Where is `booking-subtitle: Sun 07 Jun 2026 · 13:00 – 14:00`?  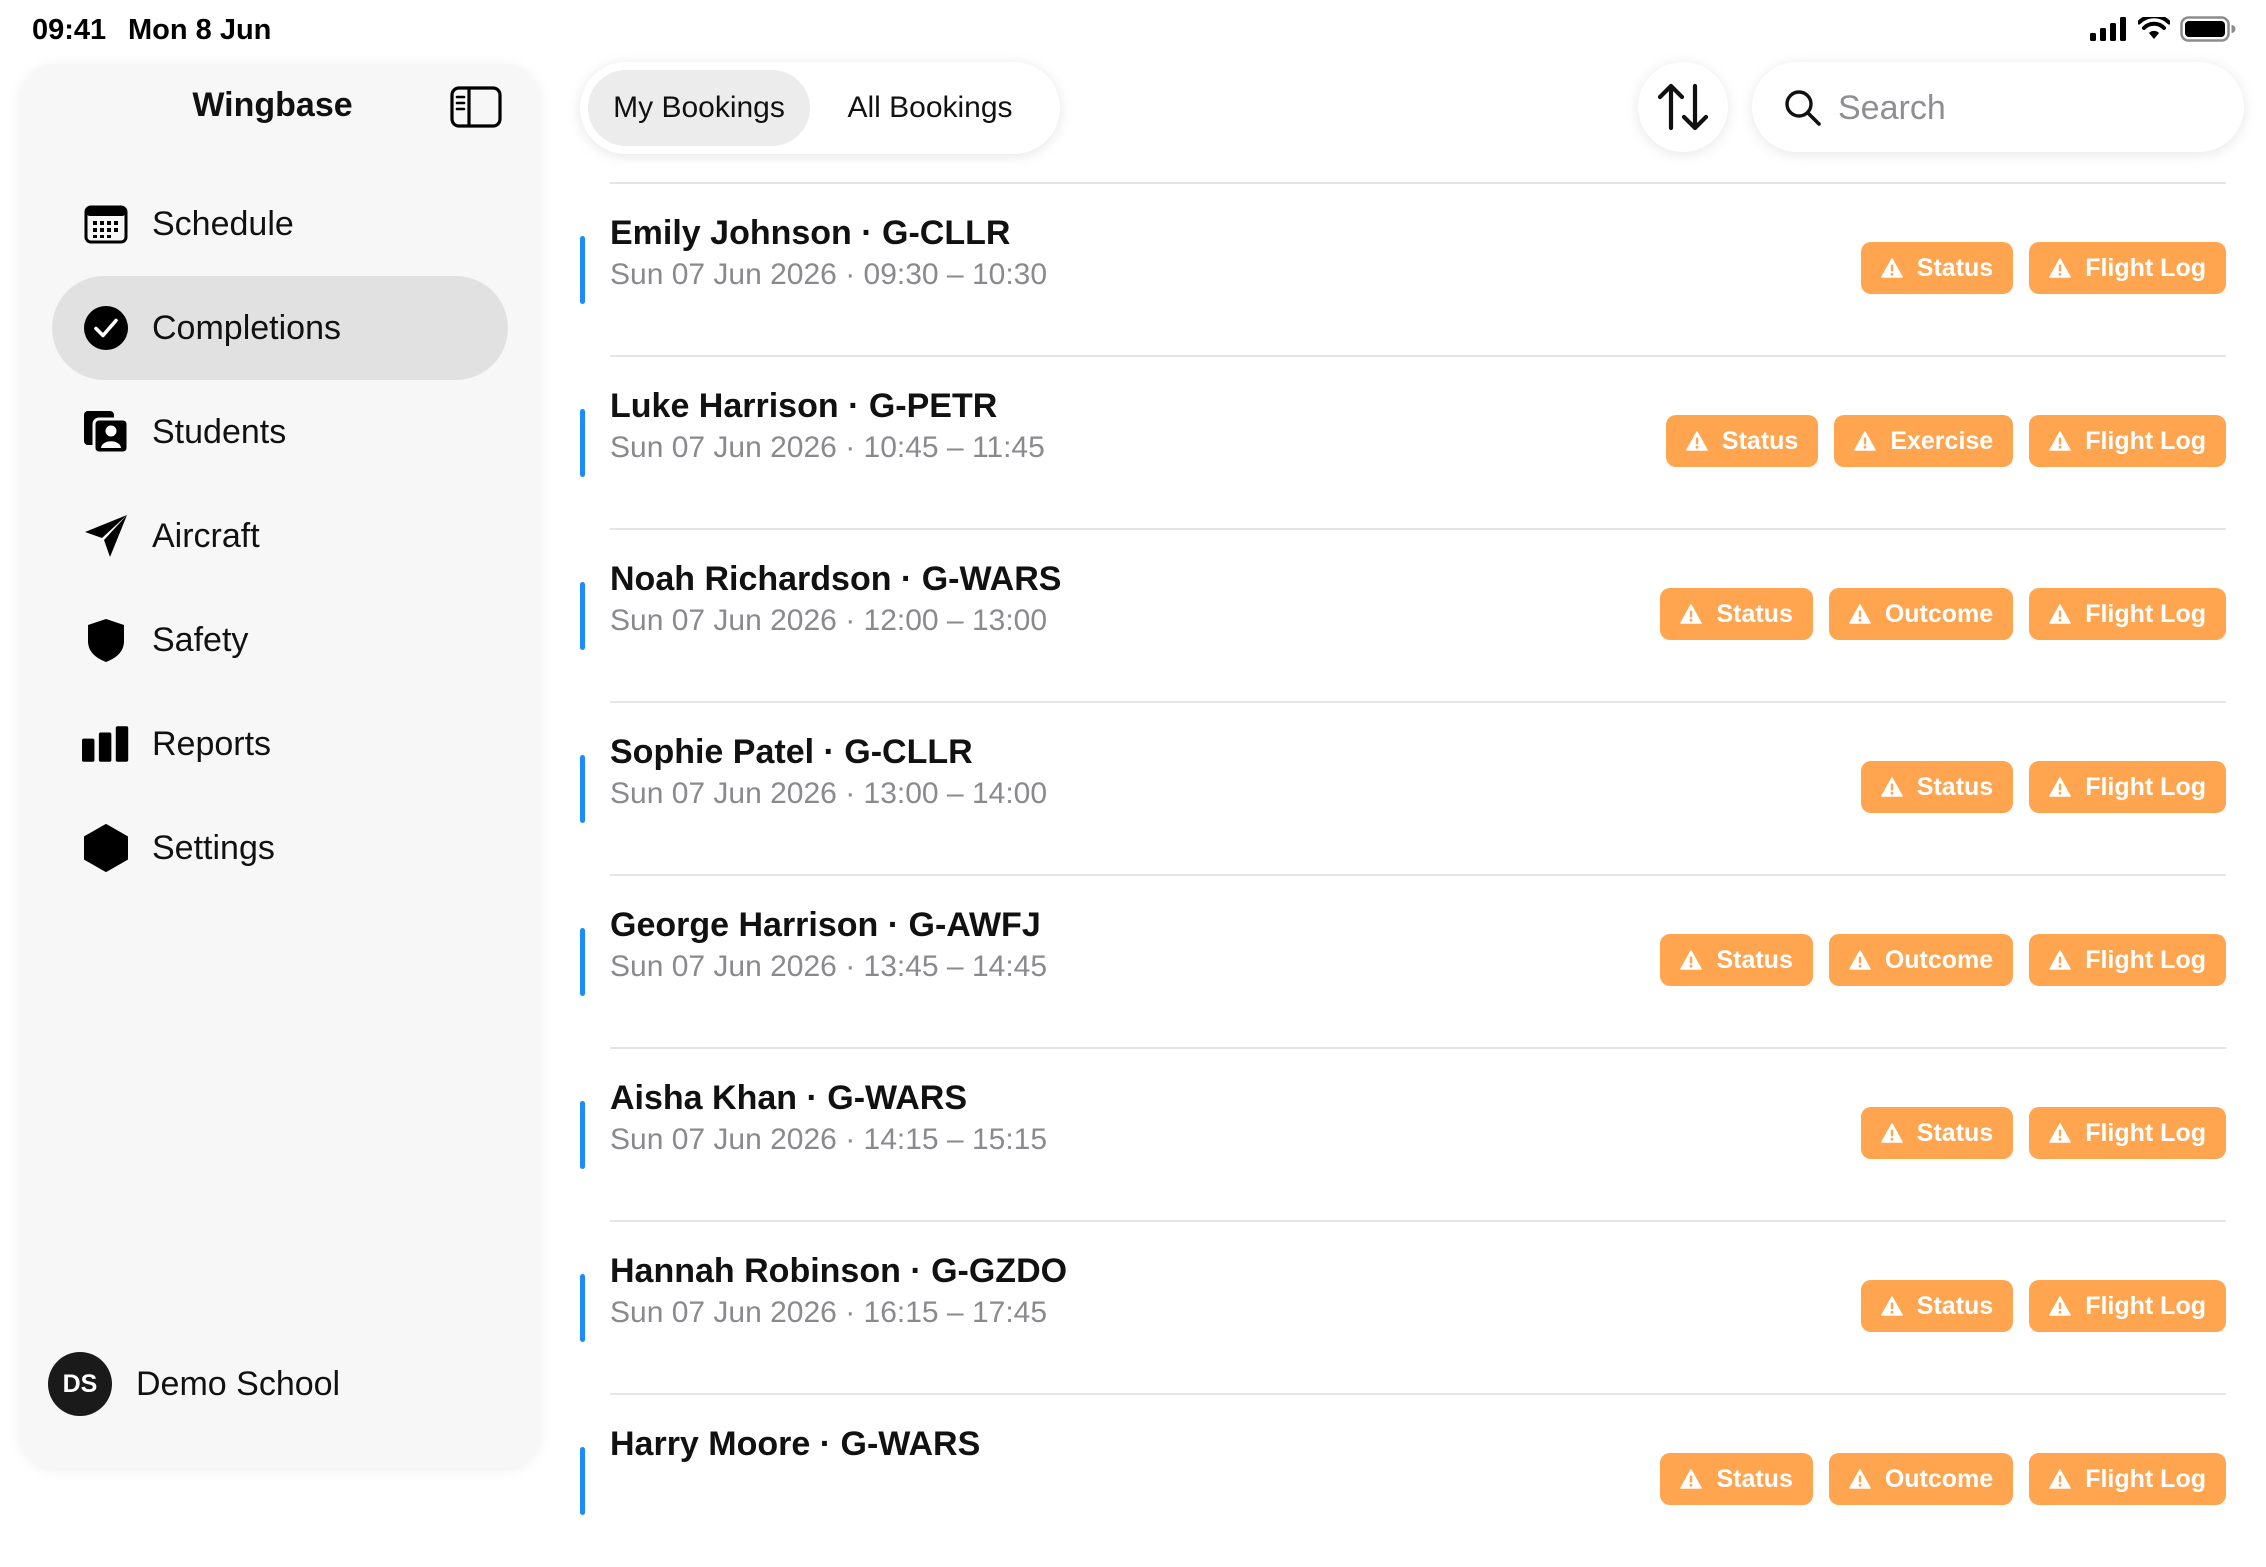 booking-subtitle: Sun 07 Jun 2026 · 13:00 – 14:00 is located at coordinates (829, 793).